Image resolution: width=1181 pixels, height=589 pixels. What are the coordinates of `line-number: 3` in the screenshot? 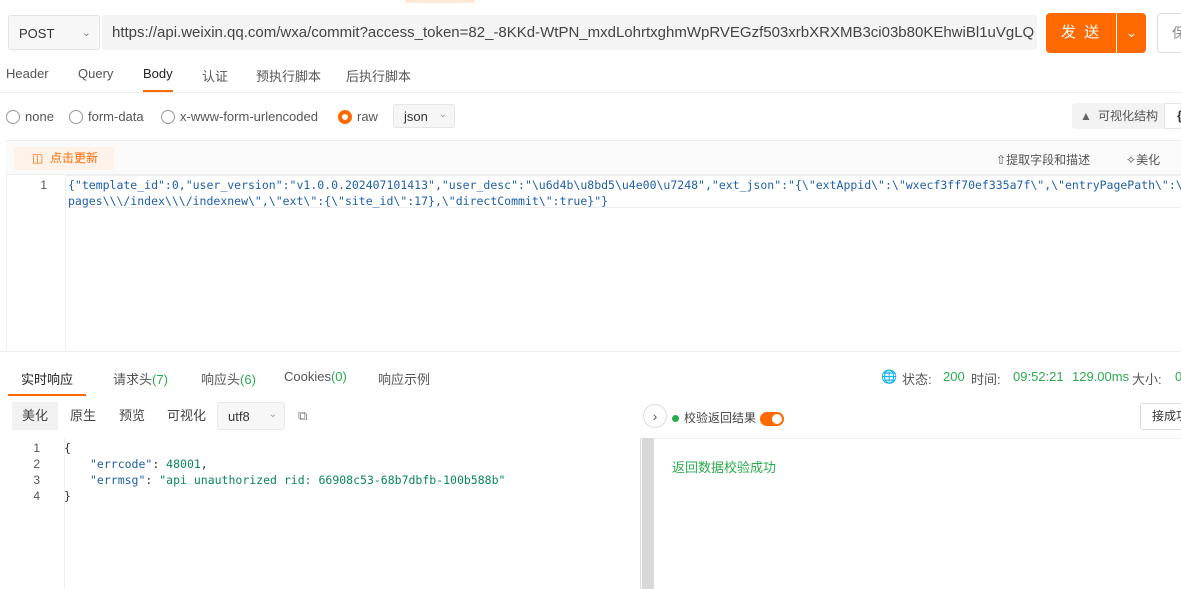 It's located at (36, 480).